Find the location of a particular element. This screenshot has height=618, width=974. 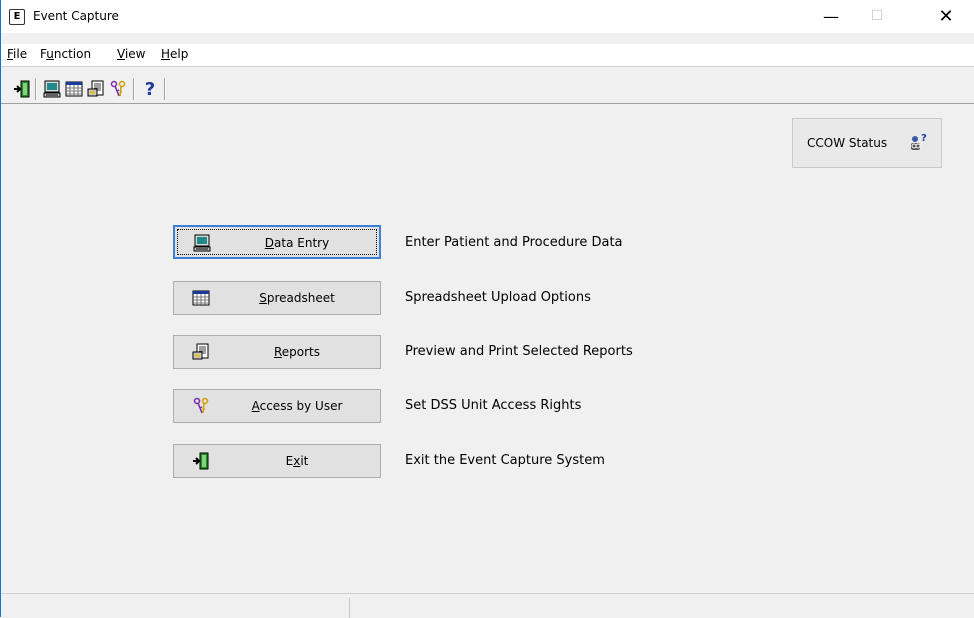

close-button: ✕ is located at coordinates (946, 16).